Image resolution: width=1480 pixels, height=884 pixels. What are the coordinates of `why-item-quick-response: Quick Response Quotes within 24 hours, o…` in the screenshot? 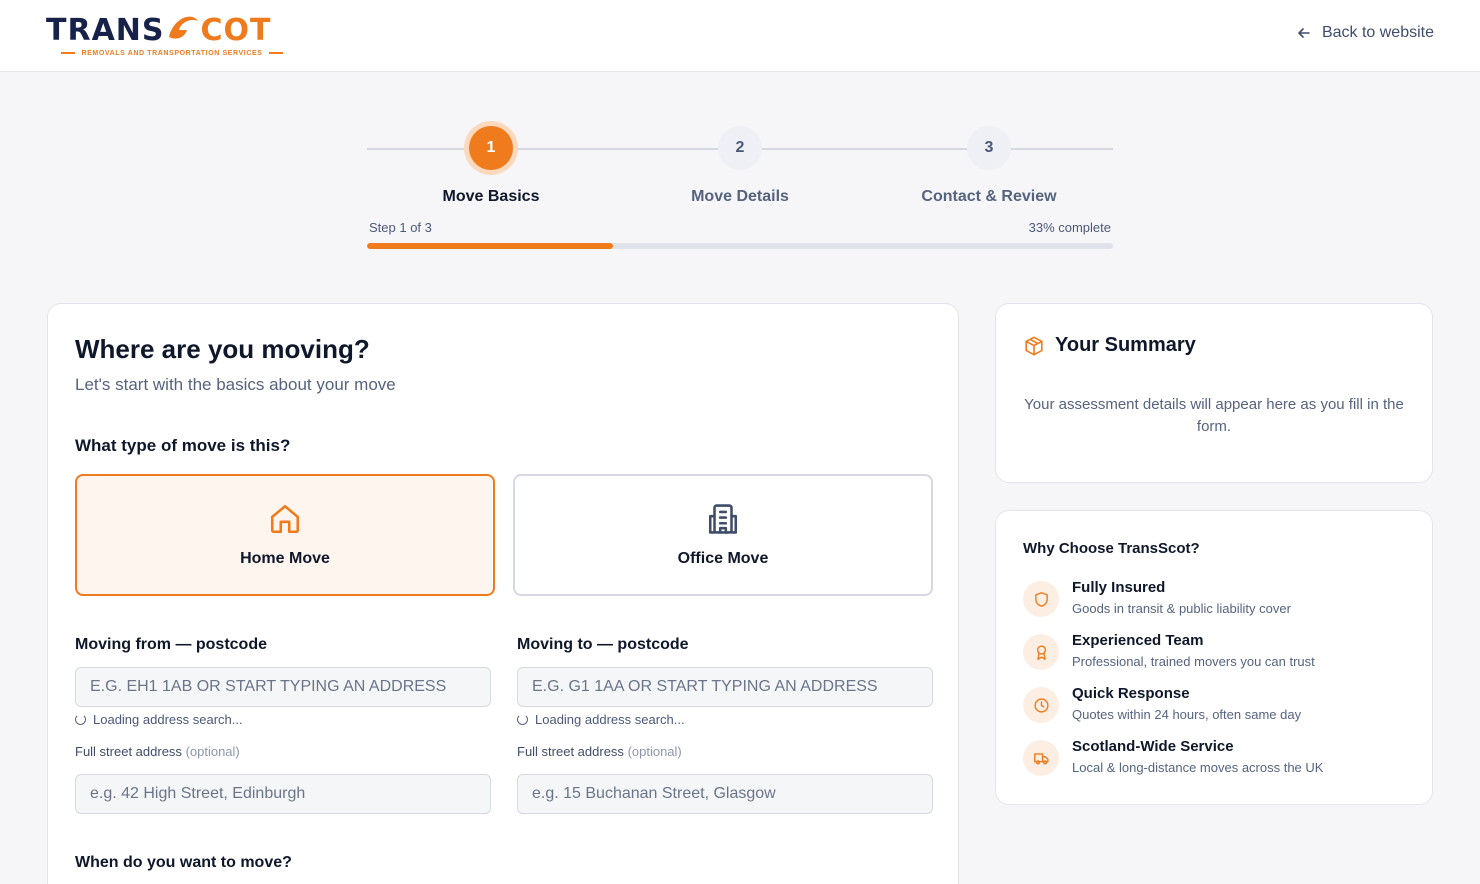 It's located at (1218, 708).